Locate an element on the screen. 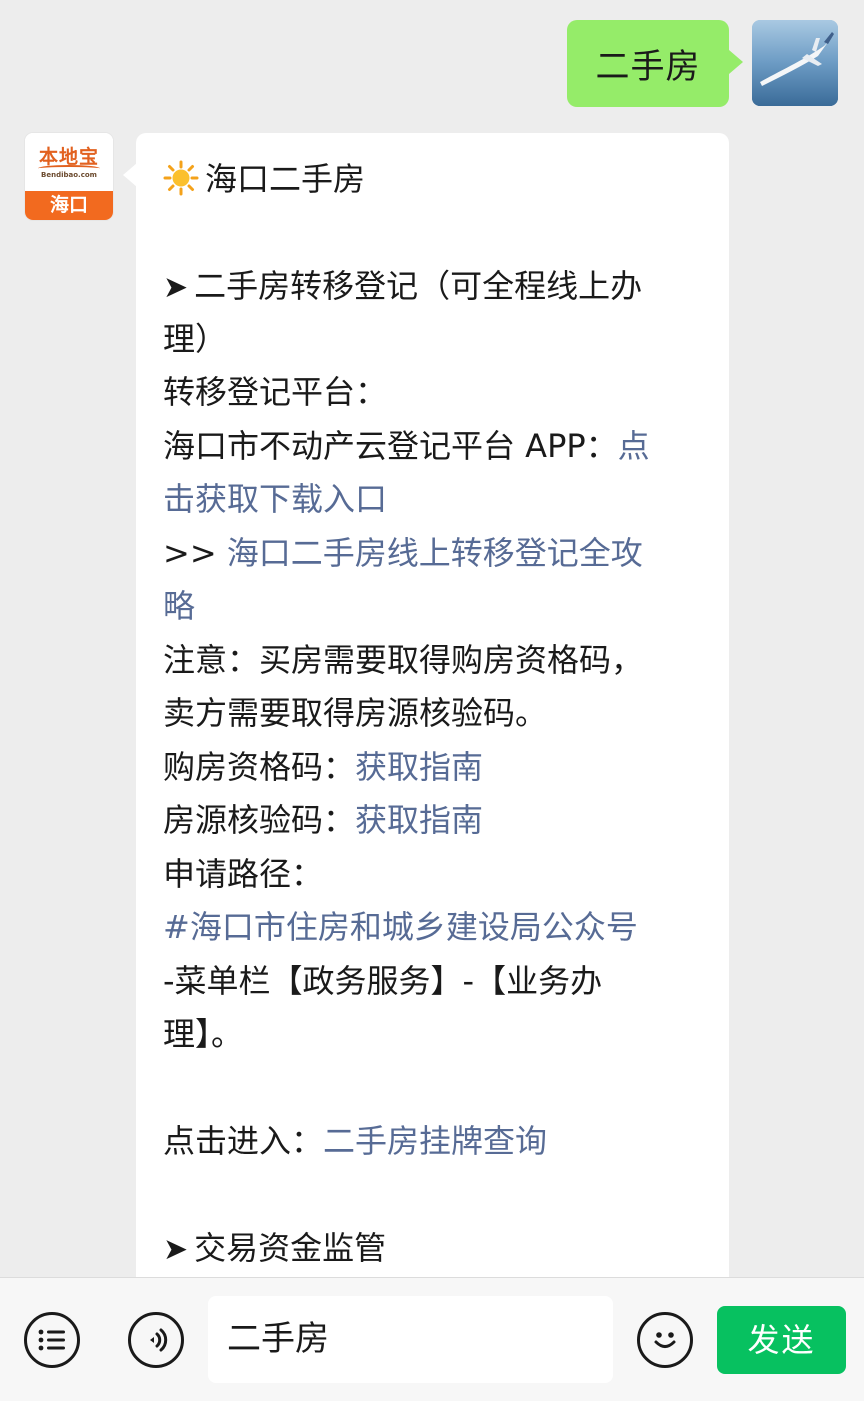 The width and height of the screenshot is (864, 1401). note-line-2: 卖方需要取得房源核验码。 is located at coordinates (355, 713).